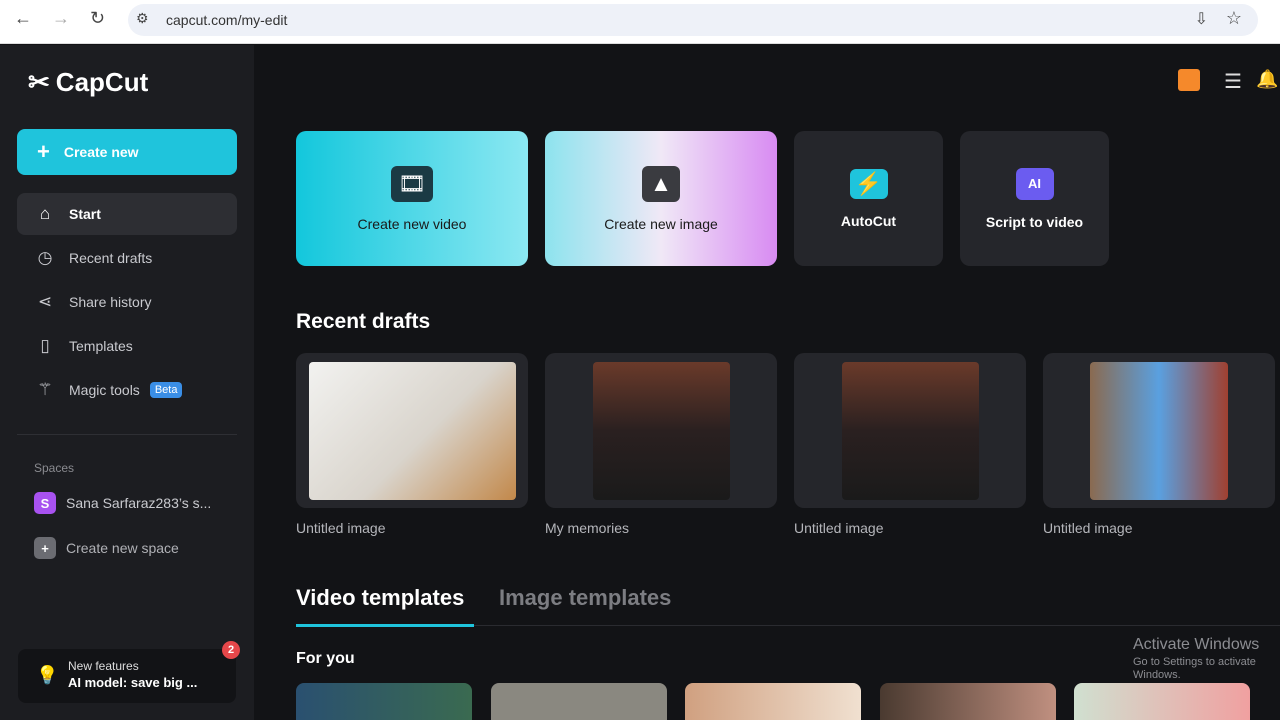 Image resolution: width=1280 pixels, height=720 pixels. What do you see at coordinates (127, 214) in the screenshot?
I see `sidebar-item-start: ⌂ Start` at bounding box center [127, 214].